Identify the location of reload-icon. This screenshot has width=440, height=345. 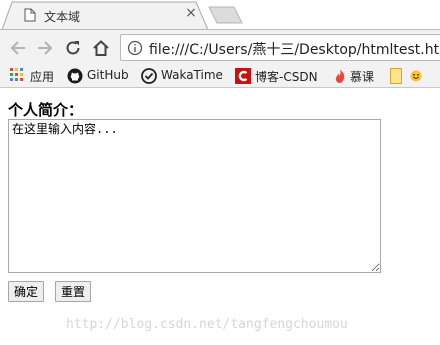
(73, 48).